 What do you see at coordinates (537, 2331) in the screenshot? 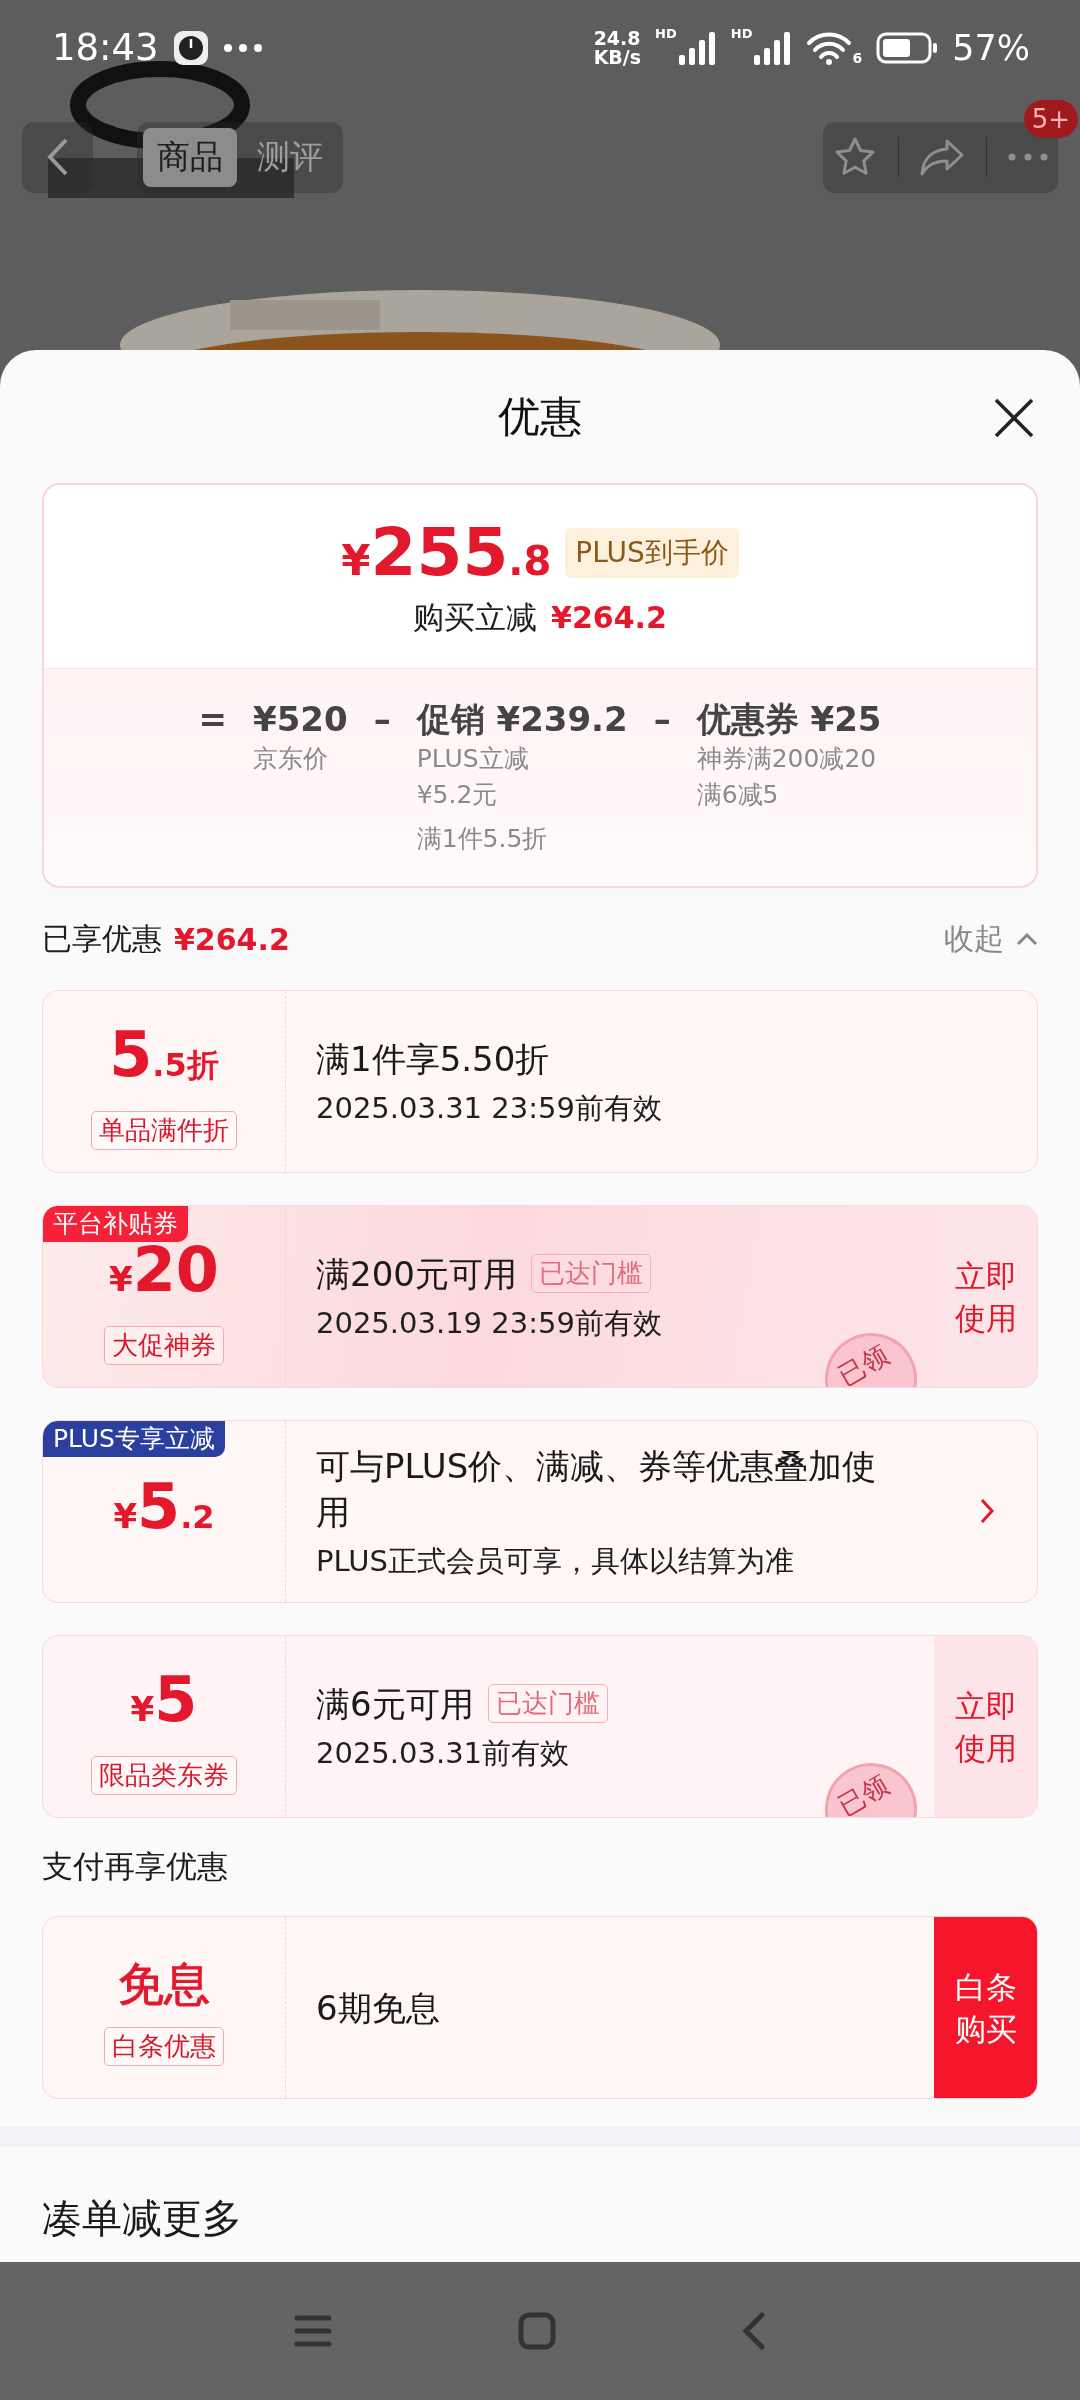
I see `home-icon` at bounding box center [537, 2331].